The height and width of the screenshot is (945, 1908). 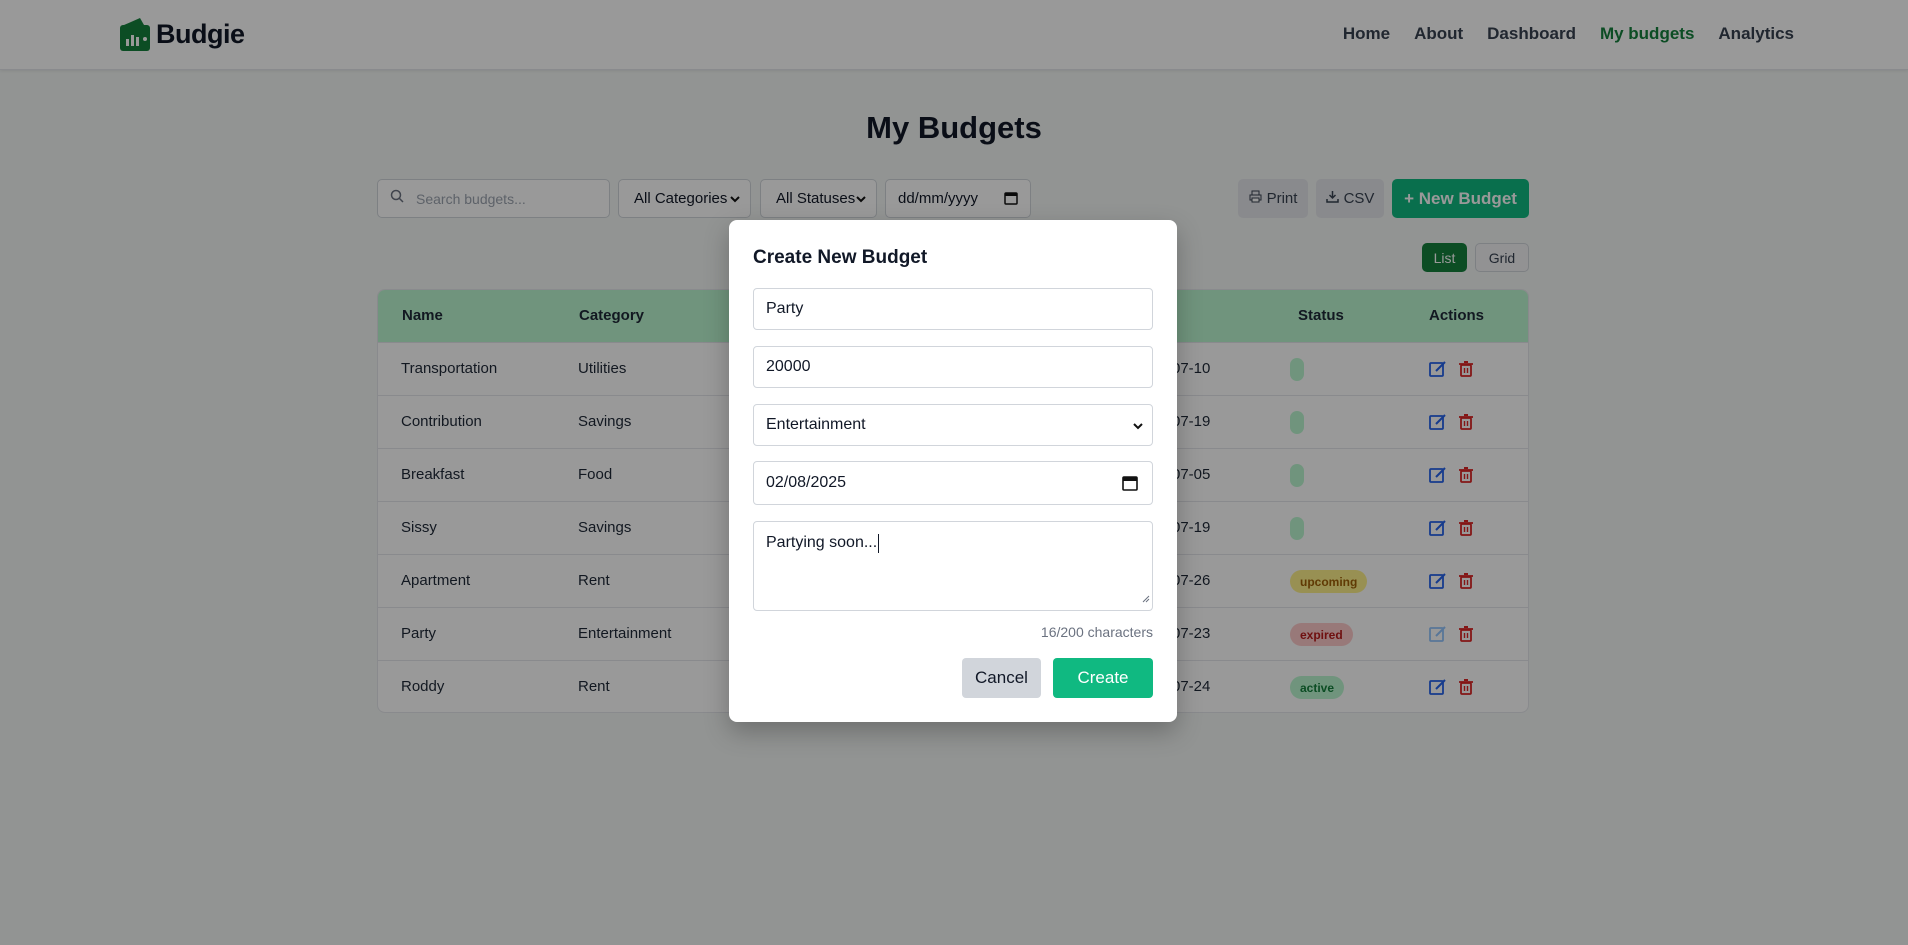 What do you see at coordinates (806, 482) in the screenshot?
I see `budget-date-value: 02/08/2025` at bounding box center [806, 482].